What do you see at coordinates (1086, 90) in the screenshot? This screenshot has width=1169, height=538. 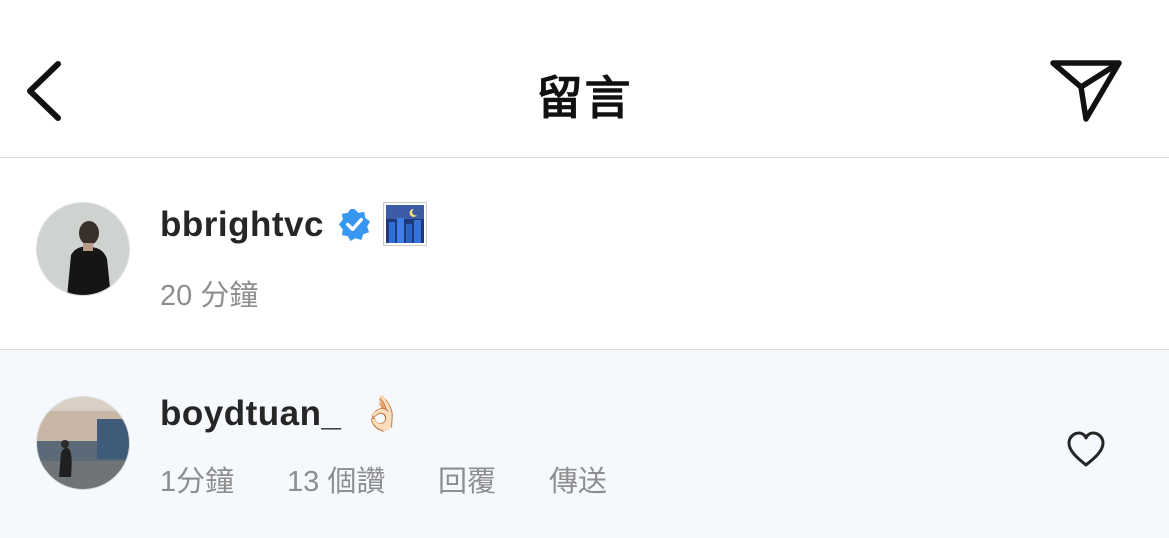 I see `paper-plane-icon` at bounding box center [1086, 90].